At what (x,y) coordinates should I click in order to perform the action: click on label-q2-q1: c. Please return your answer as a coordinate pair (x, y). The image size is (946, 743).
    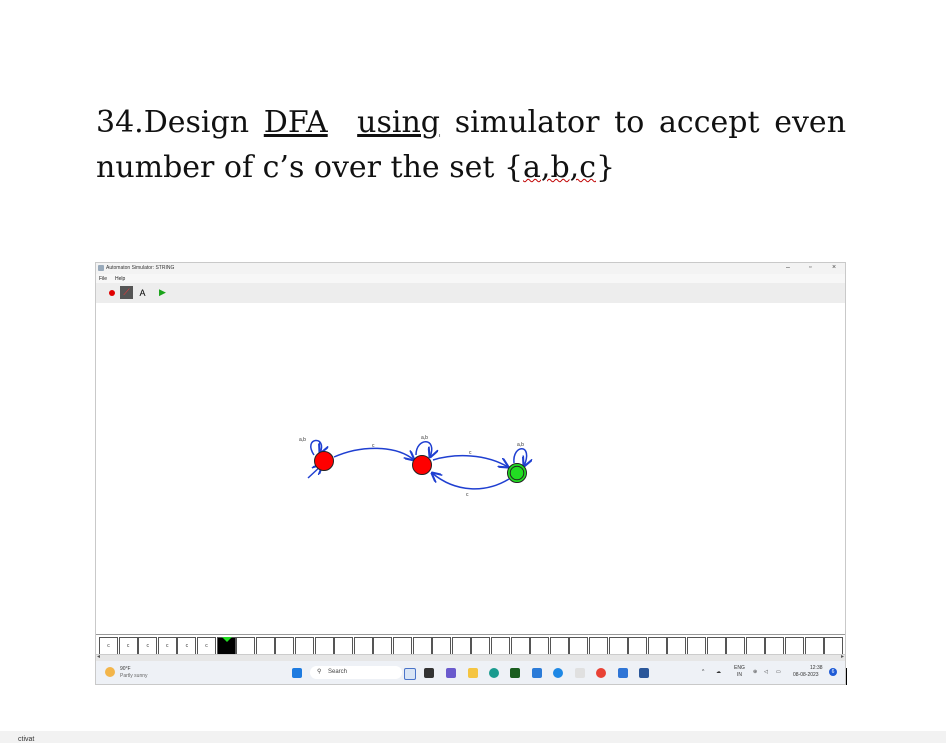
    Looking at the image, I should click on (467, 495).